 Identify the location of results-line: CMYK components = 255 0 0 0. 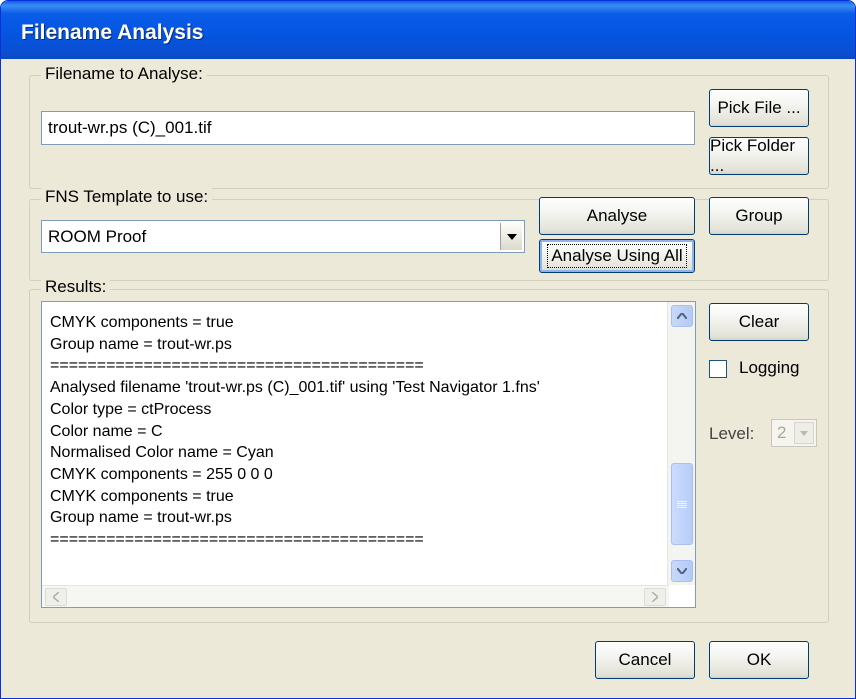
(161, 474).